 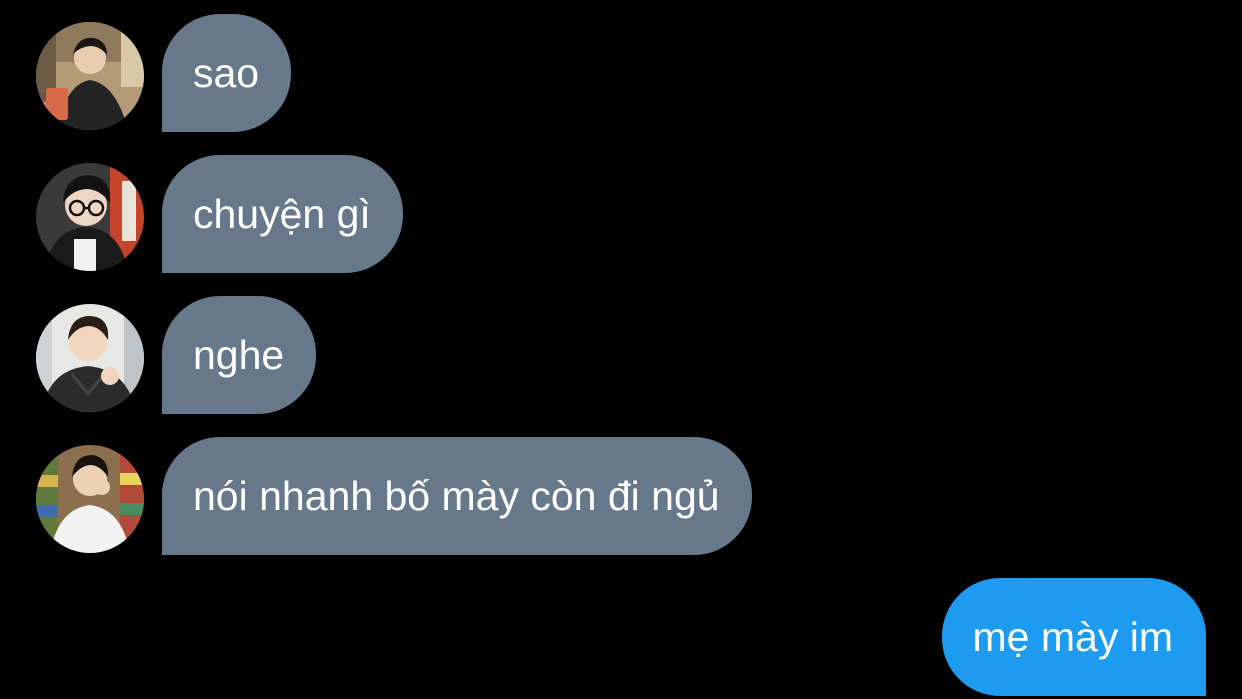 I want to click on message-text: sao, so click(x=226, y=72).